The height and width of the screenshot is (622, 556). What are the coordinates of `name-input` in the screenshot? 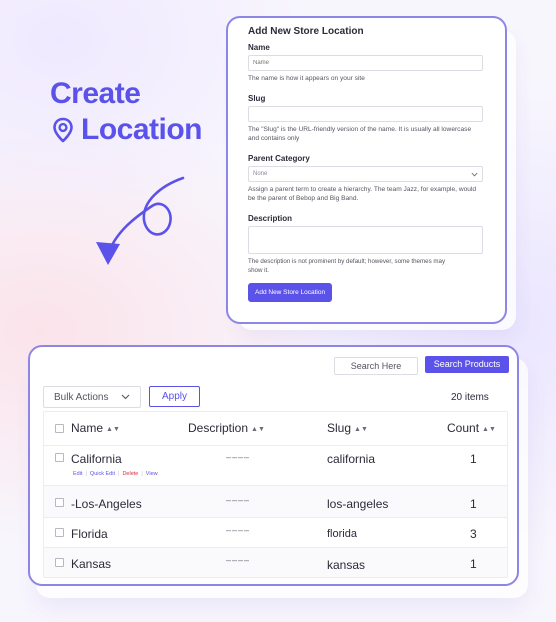 It's located at (365, 63).